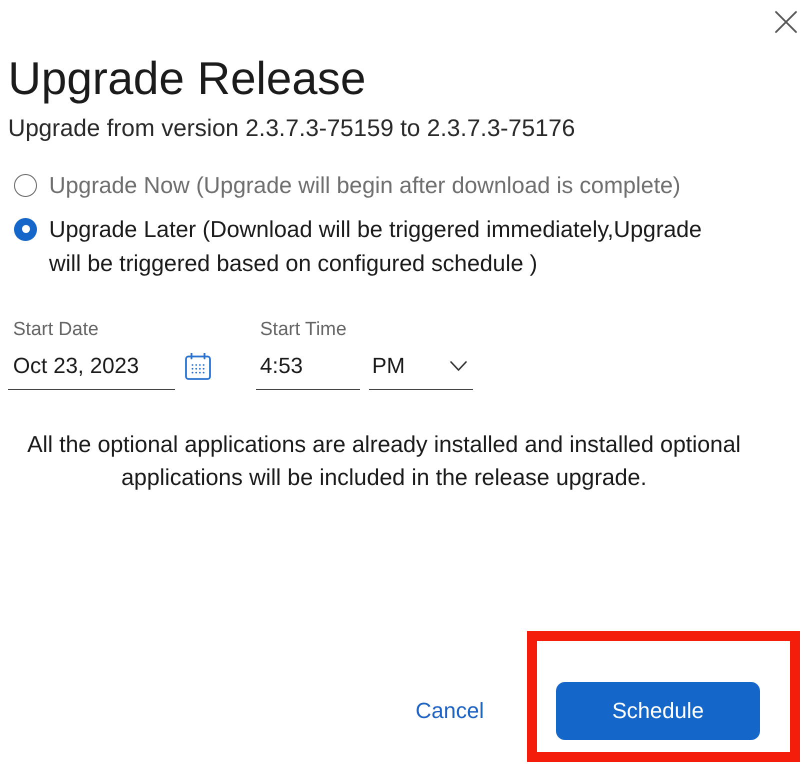  I want to click on time-field: 4:53, so click(308, 366).